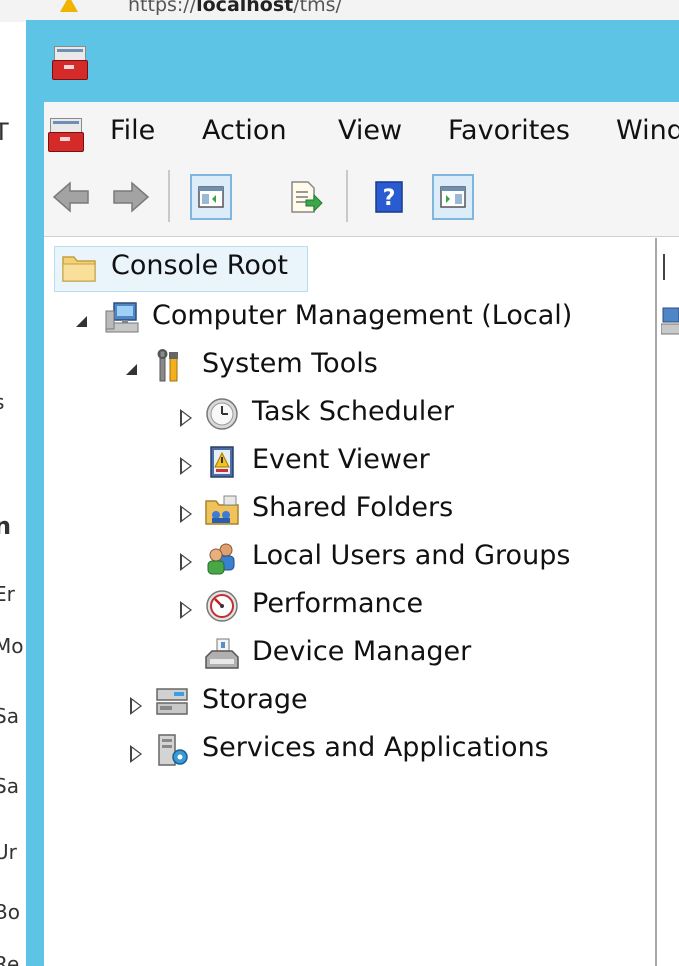 The height and width of the screenshot is (966, 679). I want to click on menu-file: File, so click(132, 130).